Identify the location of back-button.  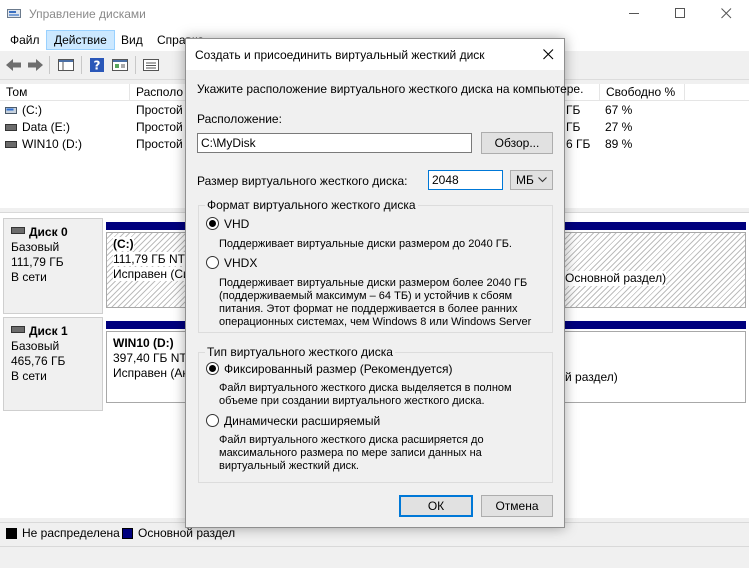
(14, 65).